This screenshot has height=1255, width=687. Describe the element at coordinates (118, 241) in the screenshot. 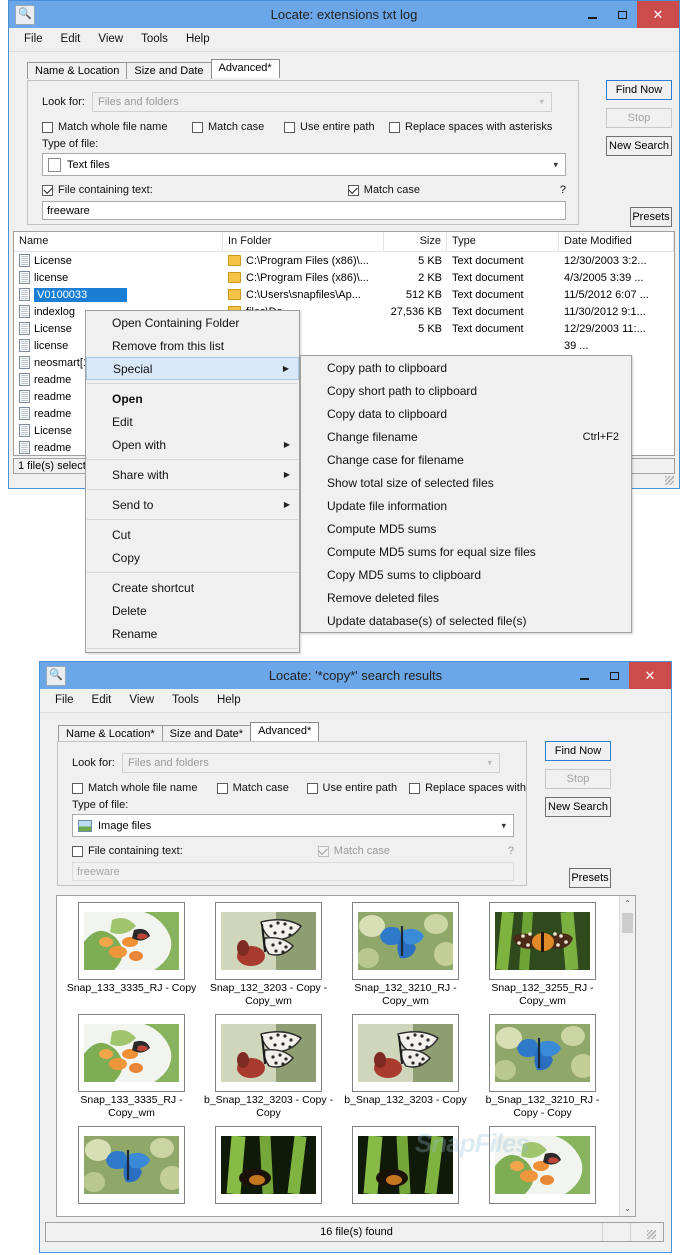

I see `column-name: Name` at that location.